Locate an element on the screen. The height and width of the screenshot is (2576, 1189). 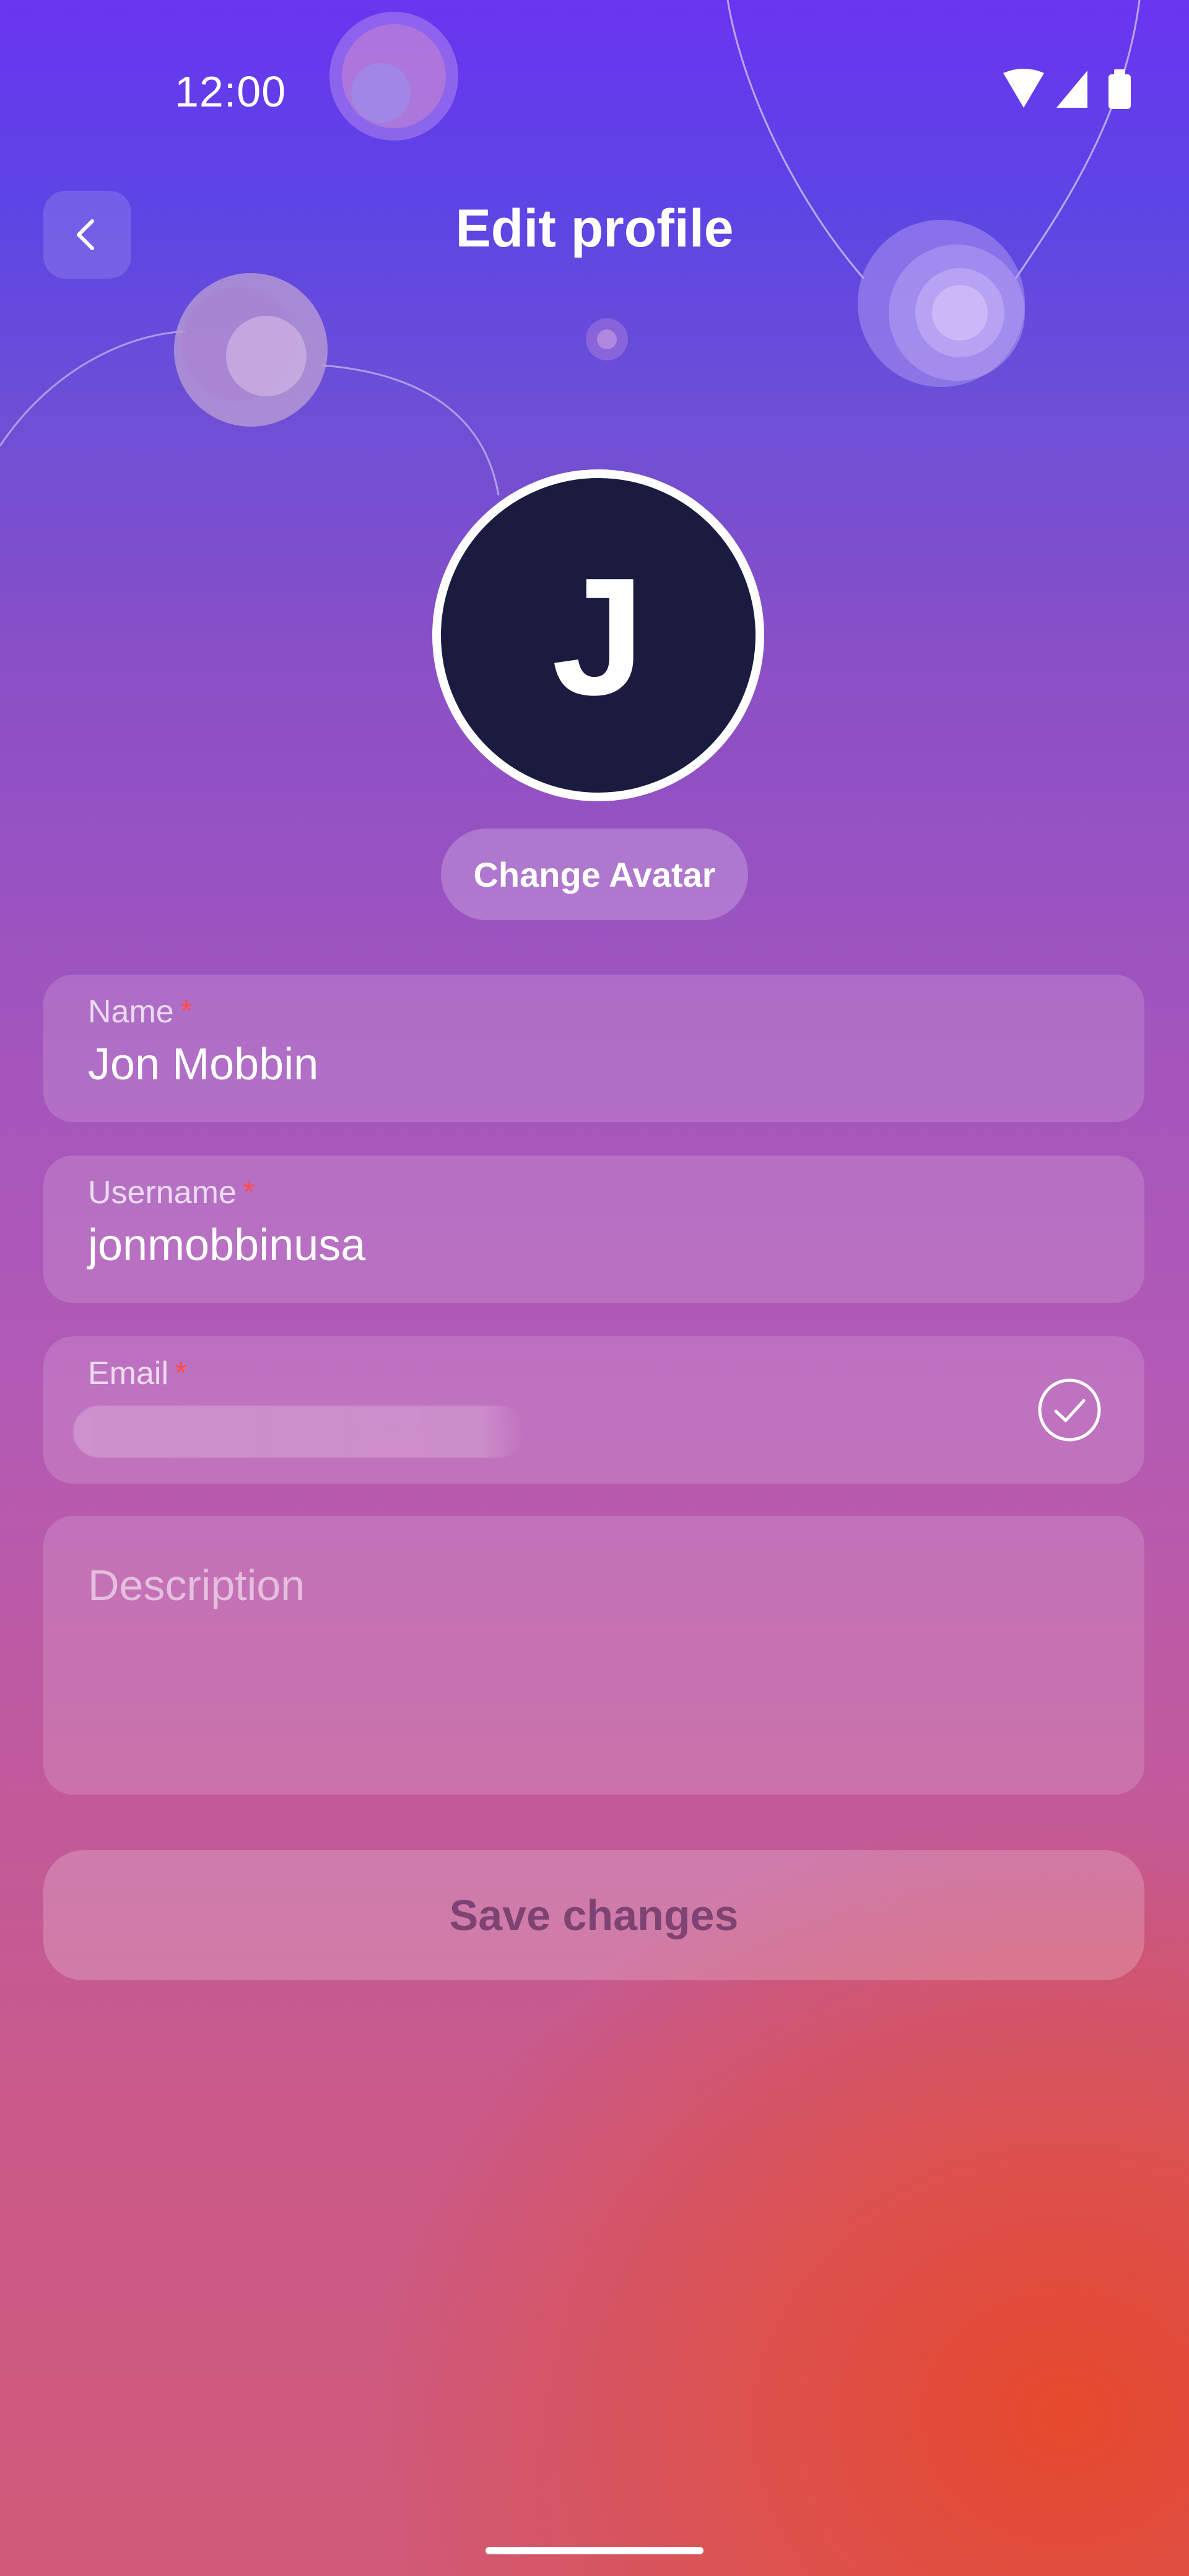
status-time: 12:00 is located at coordinates (231, 91).